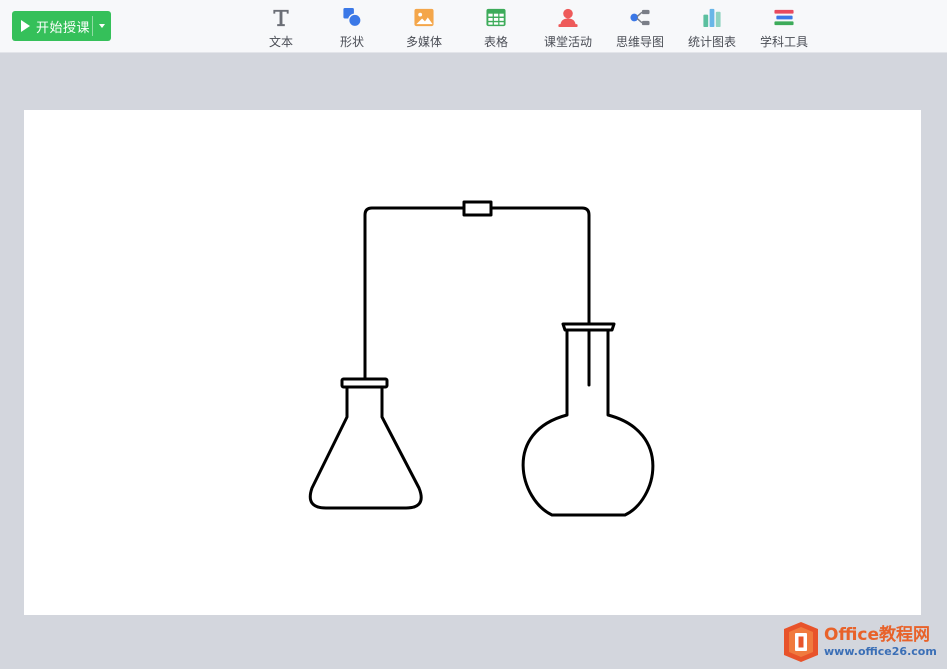  I want to click on conical-flask-mouth, so click(364, 383).